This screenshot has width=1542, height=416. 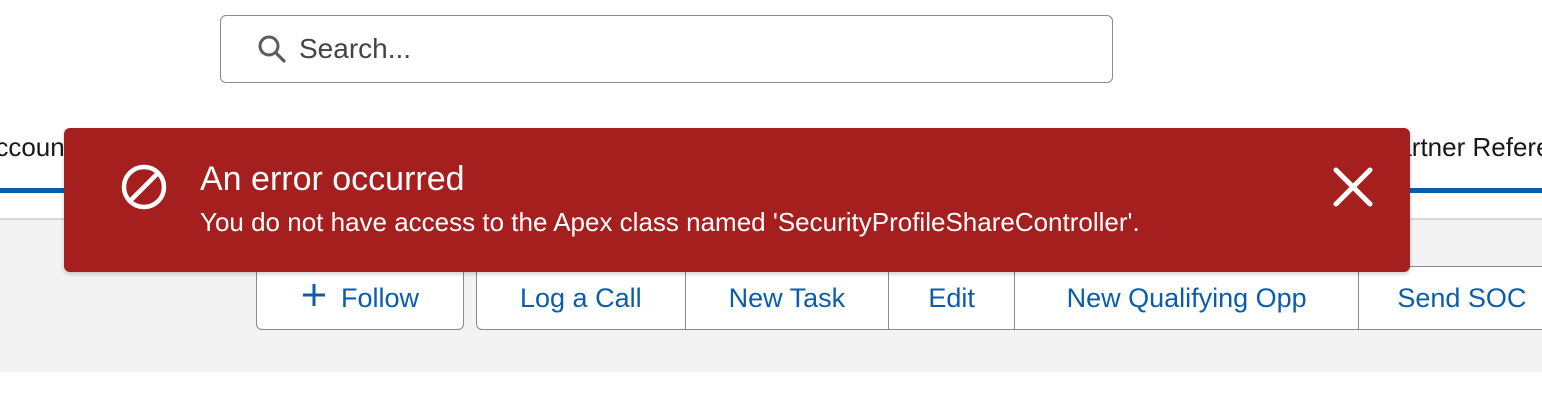 What do you see at coordinates (273, 49) in the screenshot?
I see `search-icon` at bounding box center [273, 49].